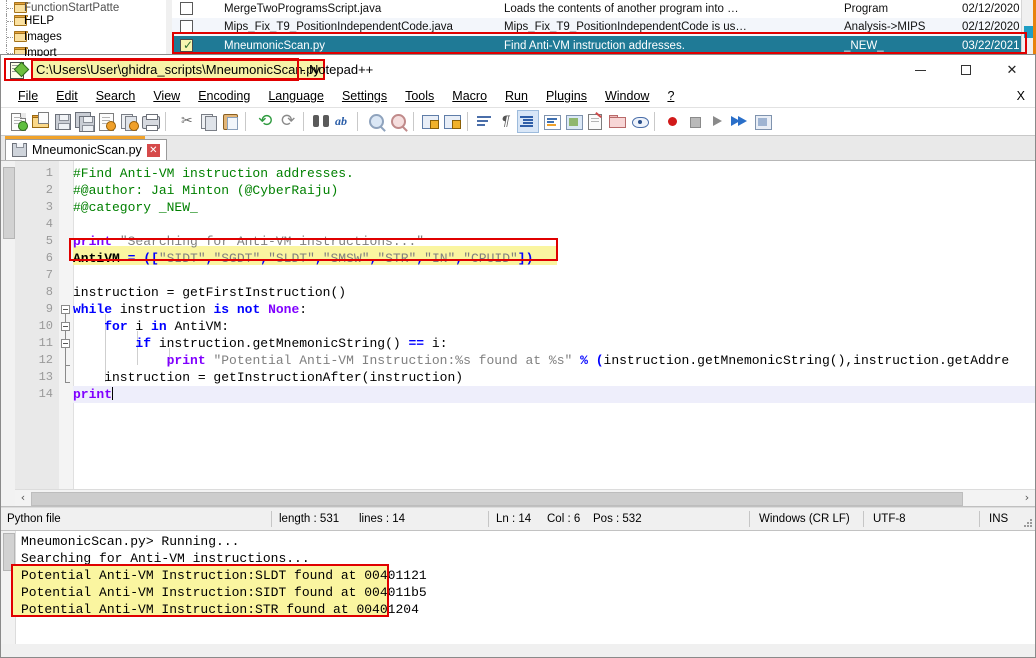  Describe the element at coordinates (485, 122) in the screenshot. I see `word-wrap-icon` at that location.